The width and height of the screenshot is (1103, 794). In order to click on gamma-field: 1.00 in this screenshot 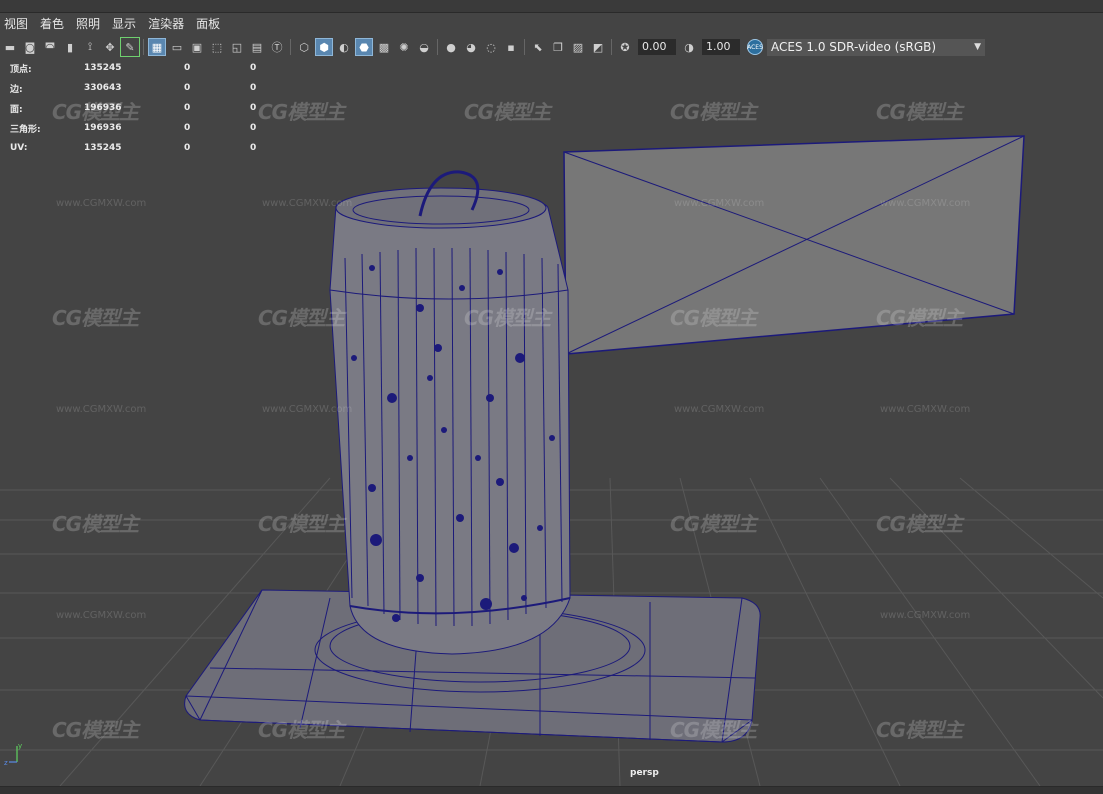, I will do `click(721, 47)`.